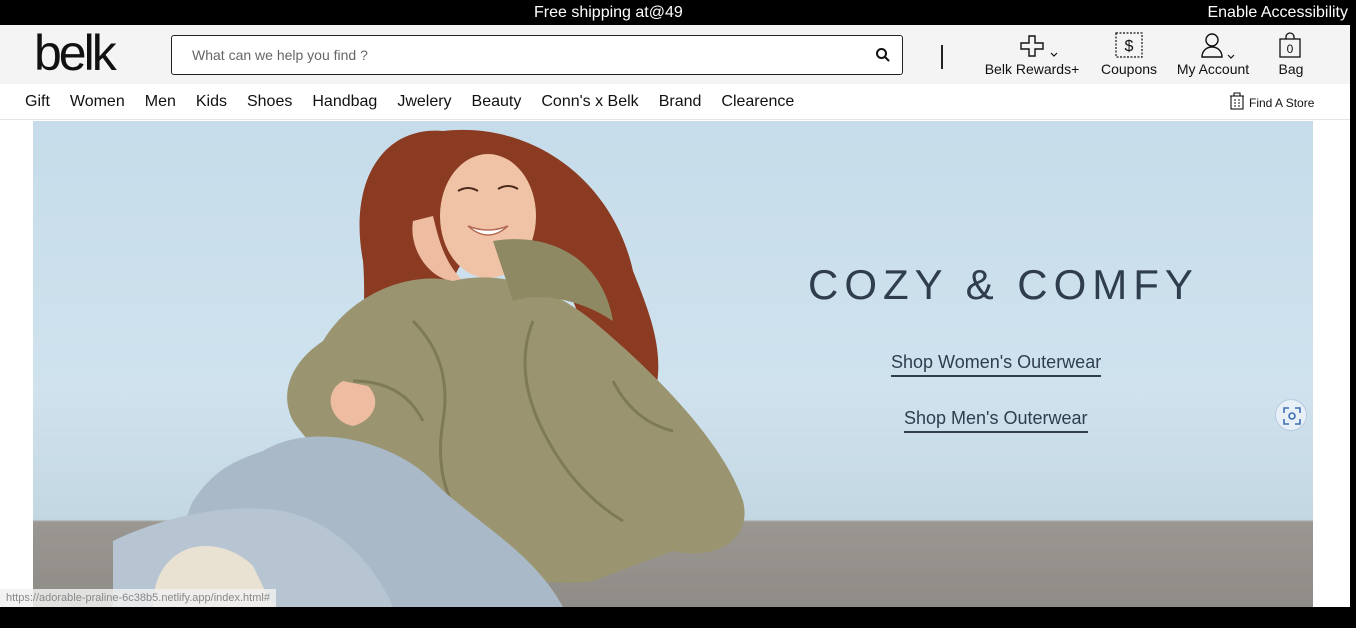 The image size is (1356, 628). Describe the element at coordinates (37, 102) in the screenshot. I see `nav-item-gift: Gift` at that location.